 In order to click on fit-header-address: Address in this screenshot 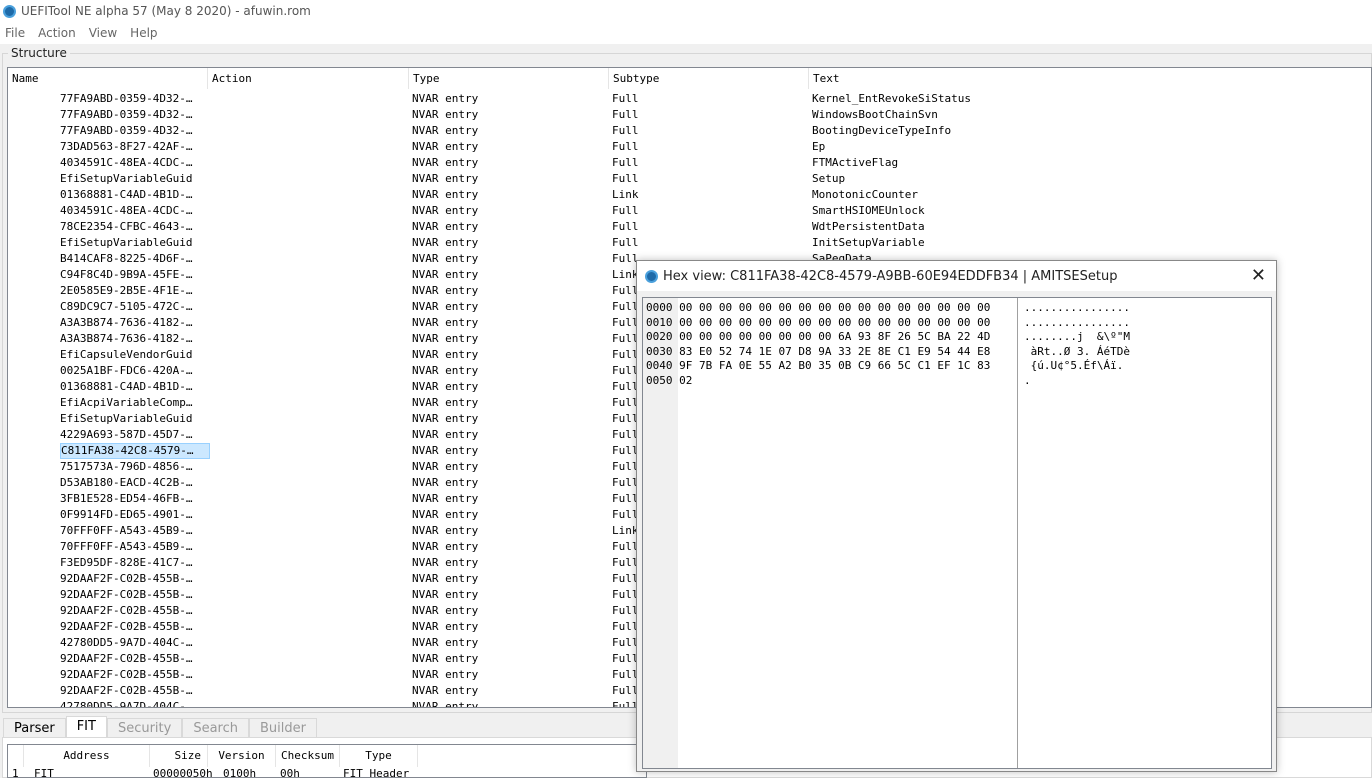, I will do `click(87, 756)`.